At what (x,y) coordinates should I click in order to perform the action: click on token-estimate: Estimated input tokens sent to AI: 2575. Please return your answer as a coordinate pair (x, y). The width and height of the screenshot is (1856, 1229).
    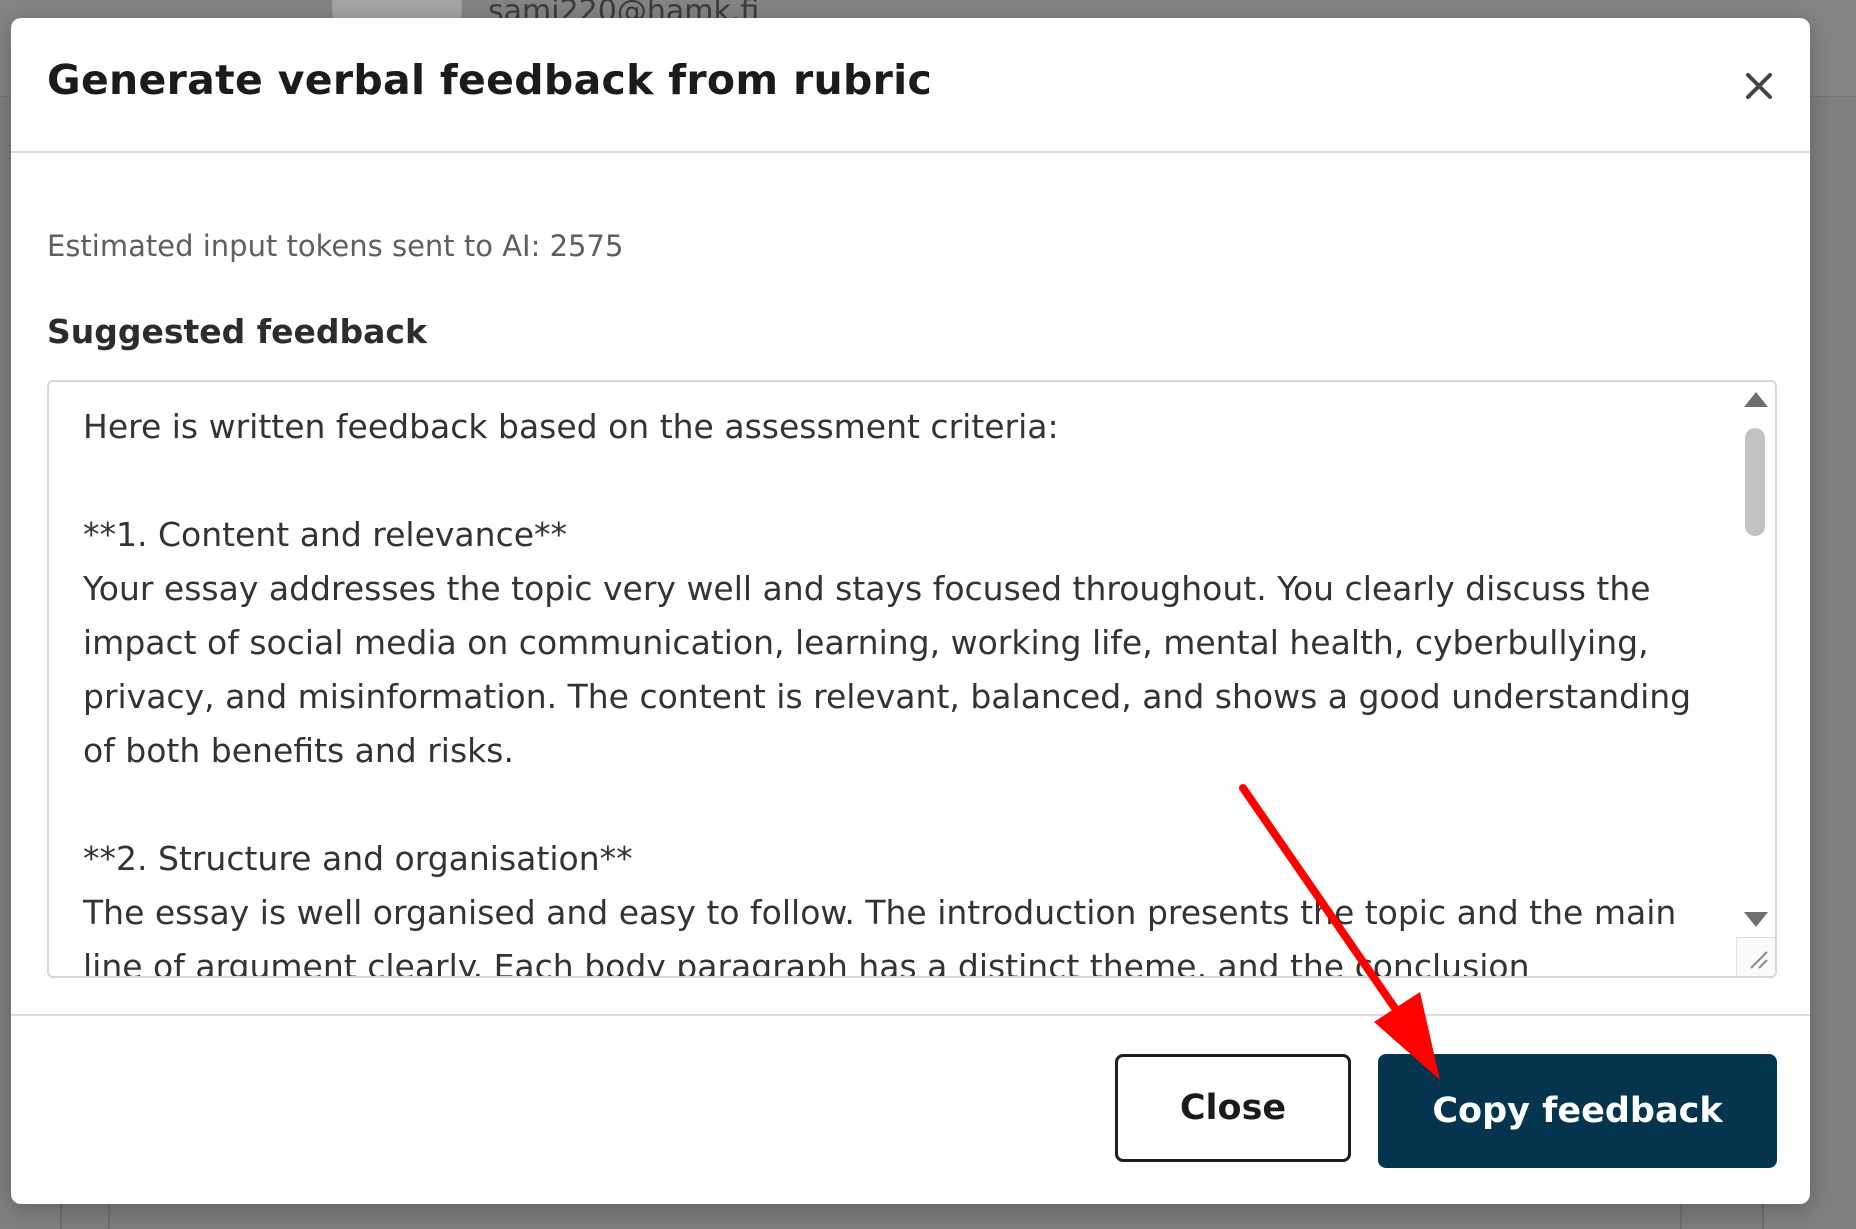
    Looking at the image, I should click on (335, 246).